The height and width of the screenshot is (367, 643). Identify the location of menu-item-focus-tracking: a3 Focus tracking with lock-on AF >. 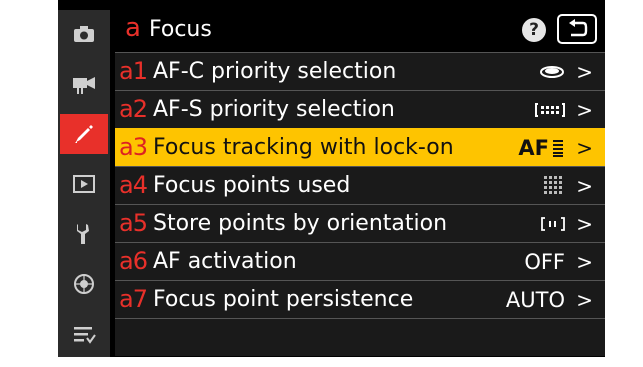
(360, 147).